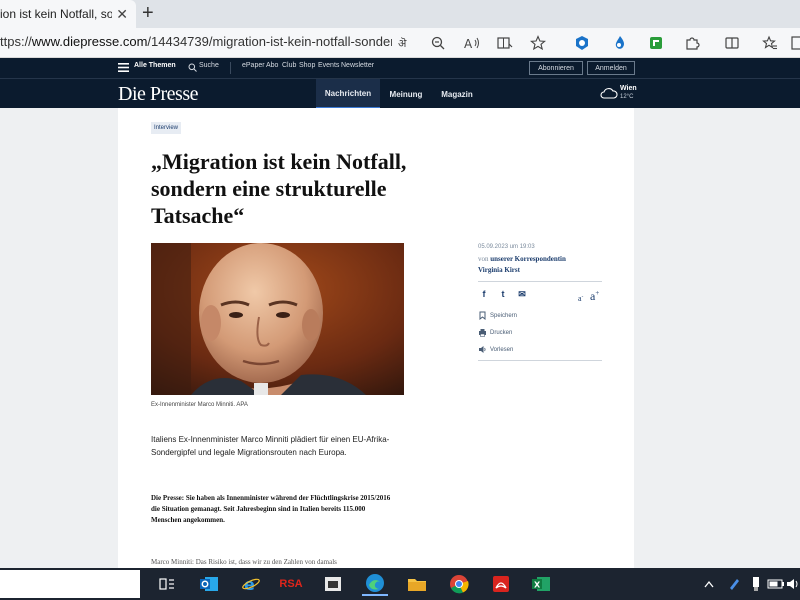  I want to click on menu-icon, so click(123, 67).